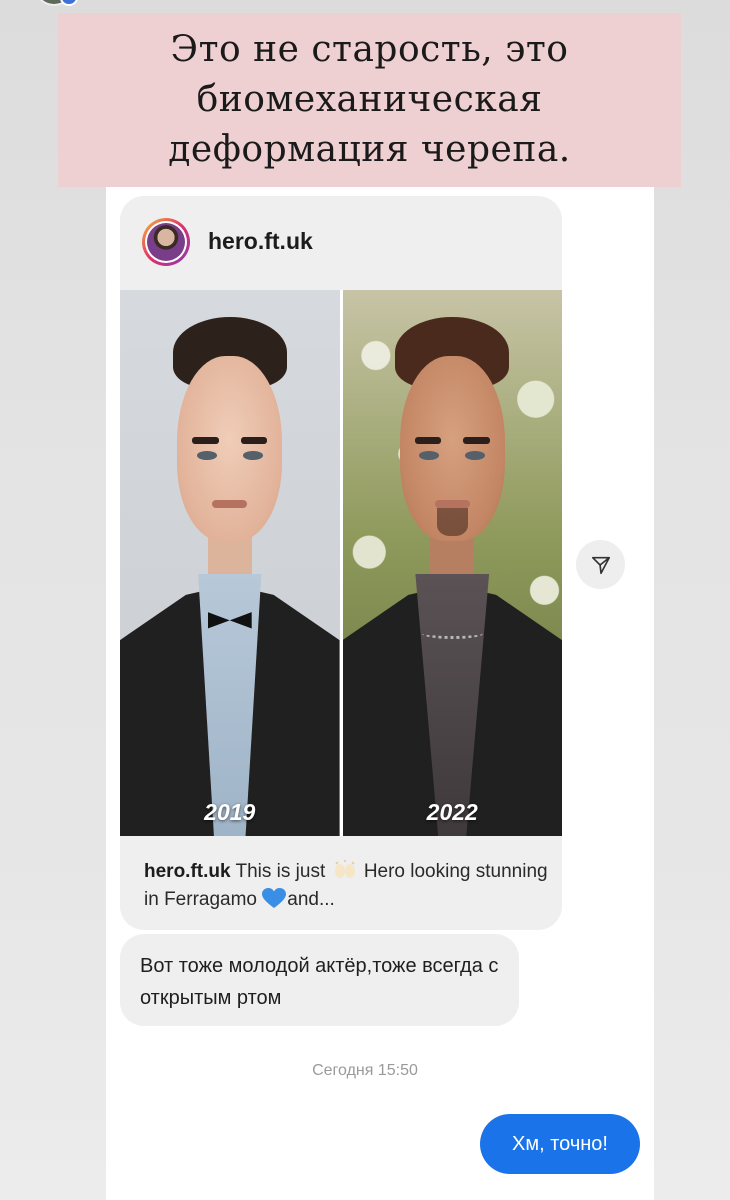 The image size is (730, 1200). I want to click on sent-message-text: Хм, точно!, so click(560, 1143).